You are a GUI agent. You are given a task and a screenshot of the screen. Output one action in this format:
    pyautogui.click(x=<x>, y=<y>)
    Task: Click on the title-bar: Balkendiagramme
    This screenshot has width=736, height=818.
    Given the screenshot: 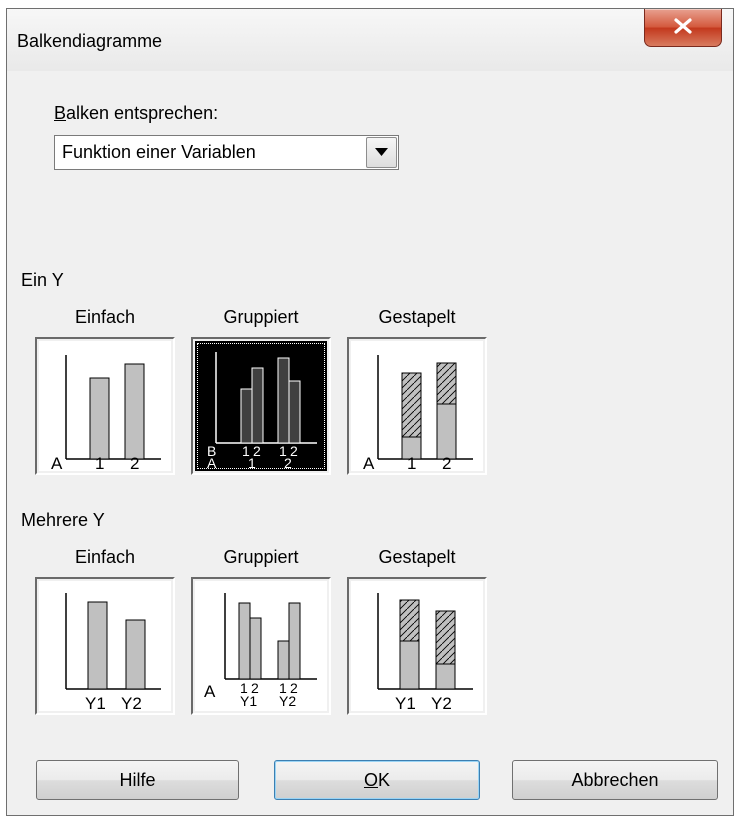 What is the action you would take?
    pyautogui.click(x=370, y=40)
    